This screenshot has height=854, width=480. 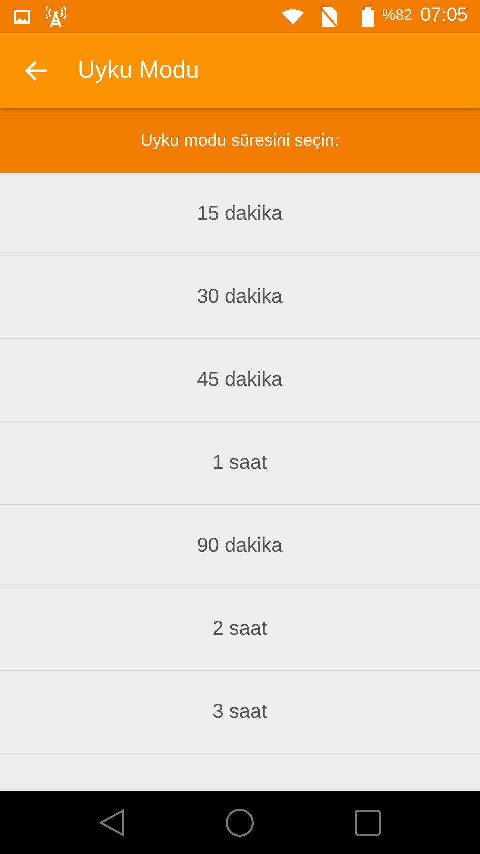 What do you see at coordinates (329, 17) in the screenshot?
I see `no-sim-icon` at bounding box center [329, 17].